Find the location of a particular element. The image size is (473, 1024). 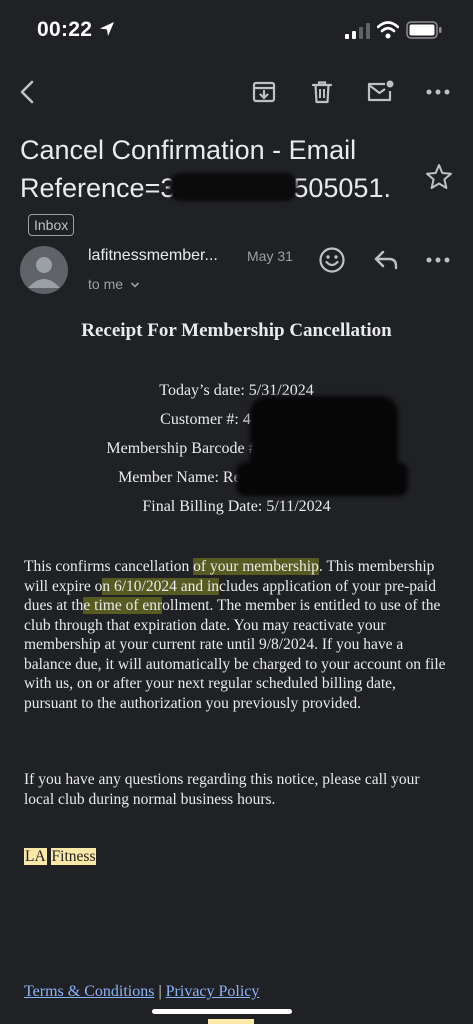

delete-button is located at coordinates (322, 92).